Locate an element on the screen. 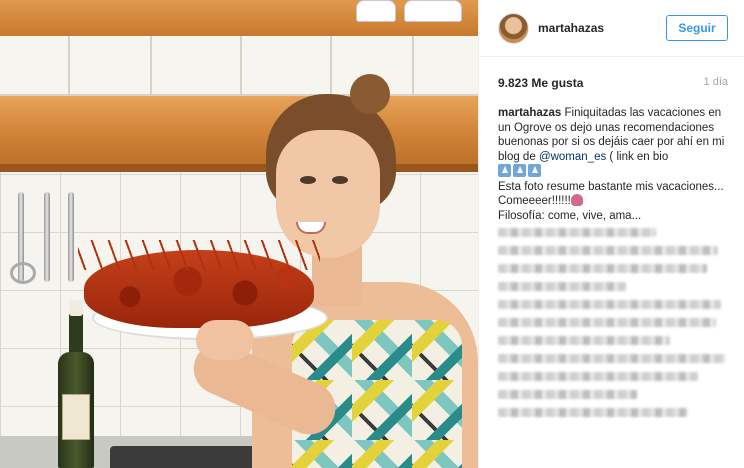 The image size is (744, 468). like-count: 9.823 Me gusta is located at coordinates (540, 83).